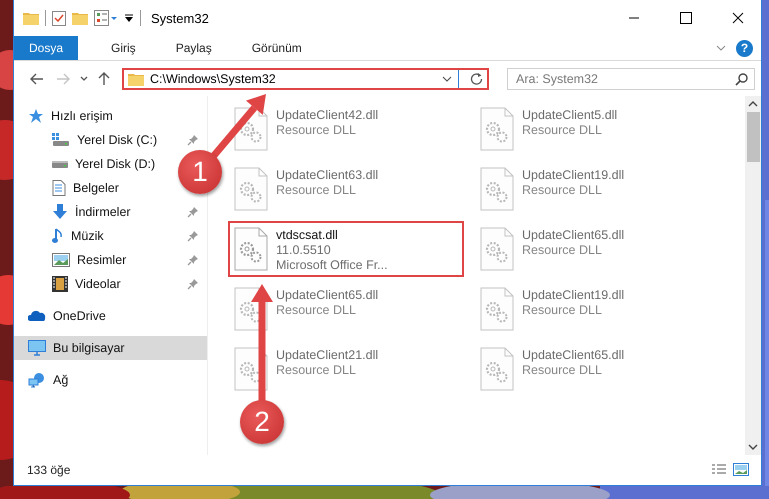  I want to click on file-item: UpdateClient42.dll Resource DLL, so click(346, 129).